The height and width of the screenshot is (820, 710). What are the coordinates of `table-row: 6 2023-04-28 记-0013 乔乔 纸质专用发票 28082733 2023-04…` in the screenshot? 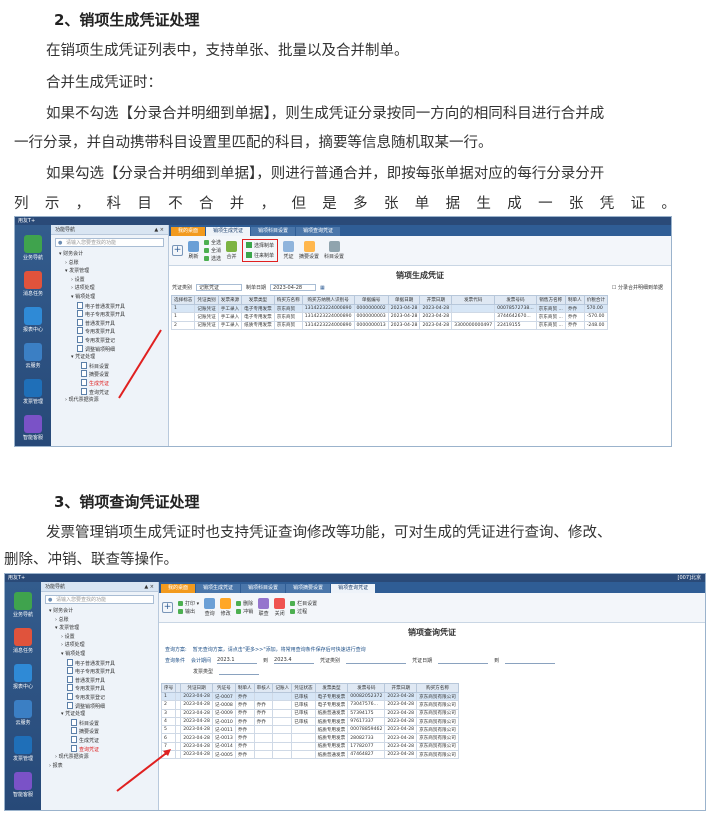 It's located at (309, 738).